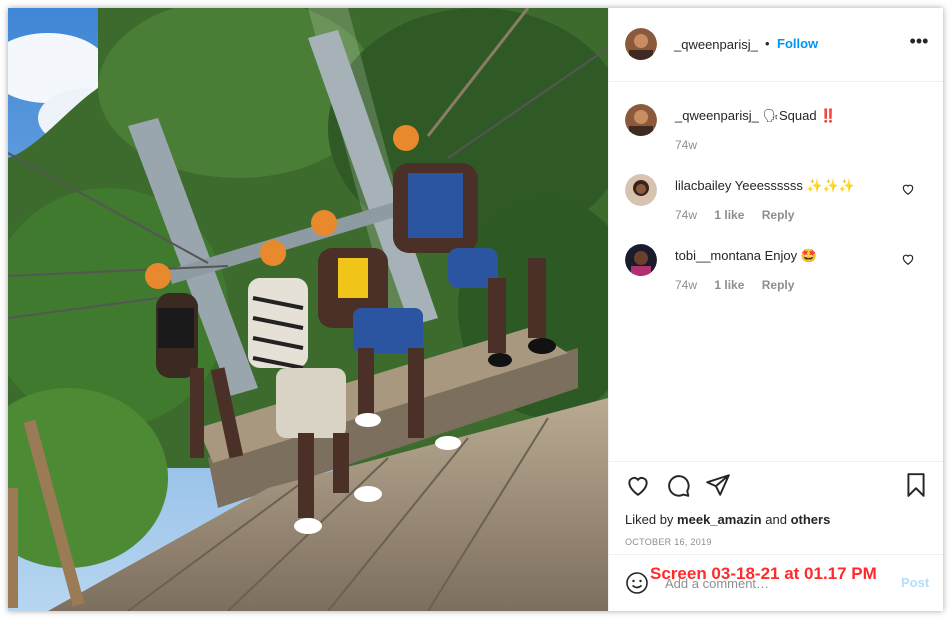  Describe the element at coordinates (790, 255) in the screenshot. I see `comment-body: Enjoy 🤩` at that location.